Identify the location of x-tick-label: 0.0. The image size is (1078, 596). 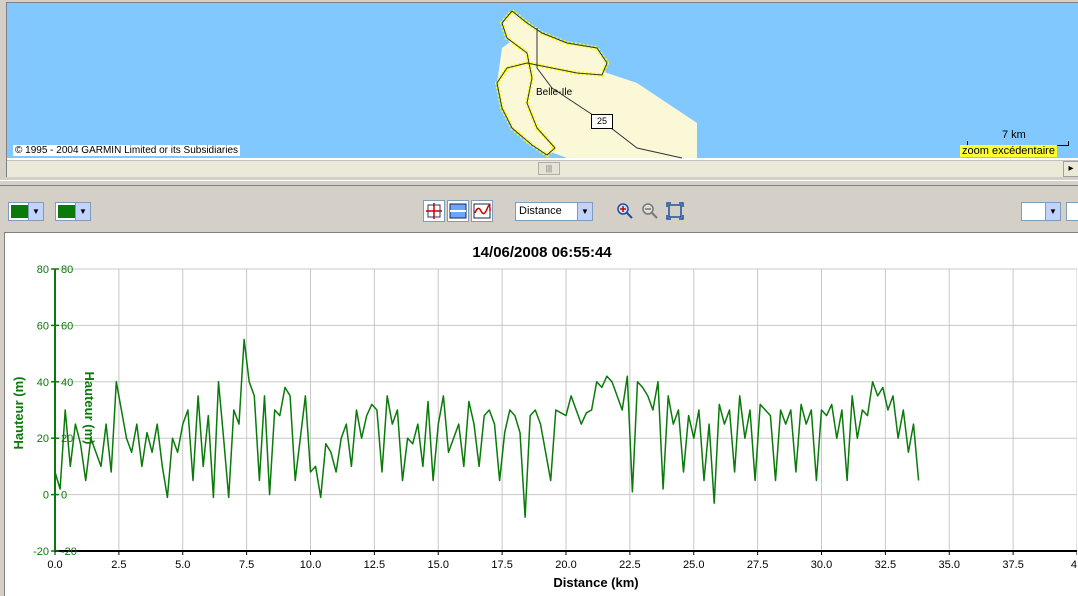
(54, 565).